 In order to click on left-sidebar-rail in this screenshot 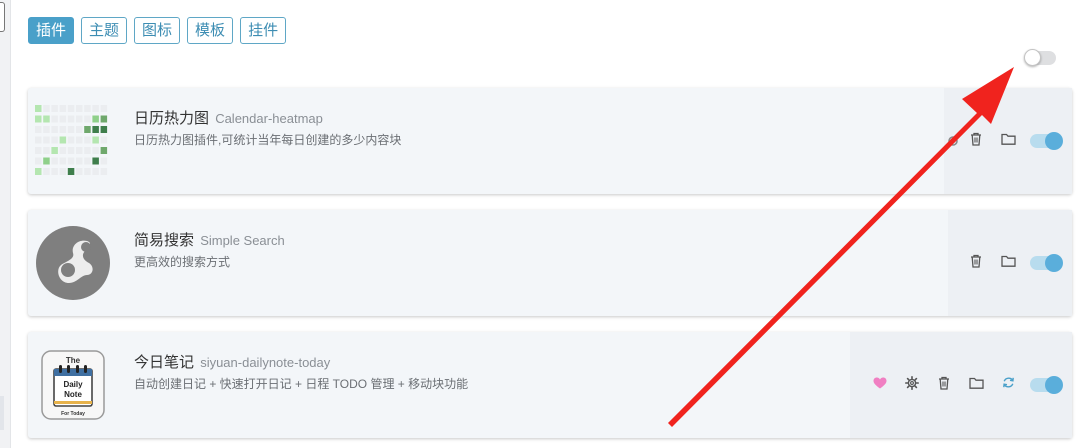, I will do `click(5, 224)`.